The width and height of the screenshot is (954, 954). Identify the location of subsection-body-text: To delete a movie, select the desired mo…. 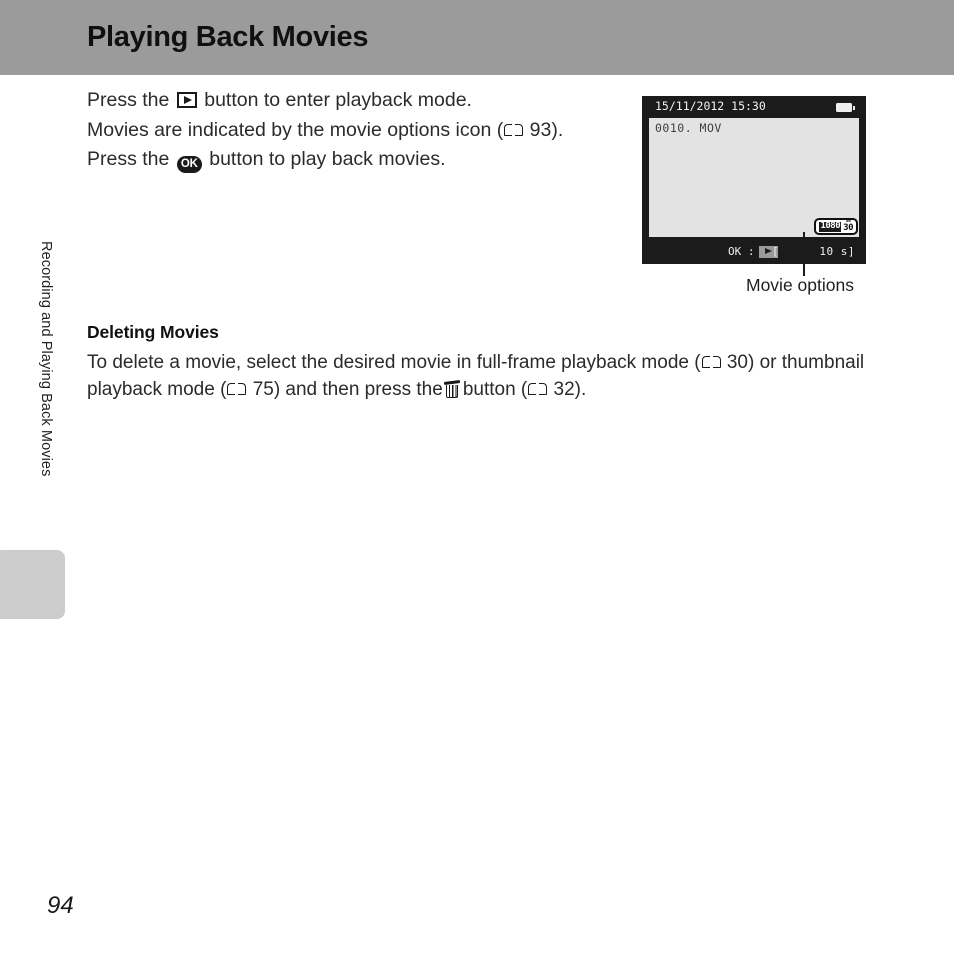
(482, 376).